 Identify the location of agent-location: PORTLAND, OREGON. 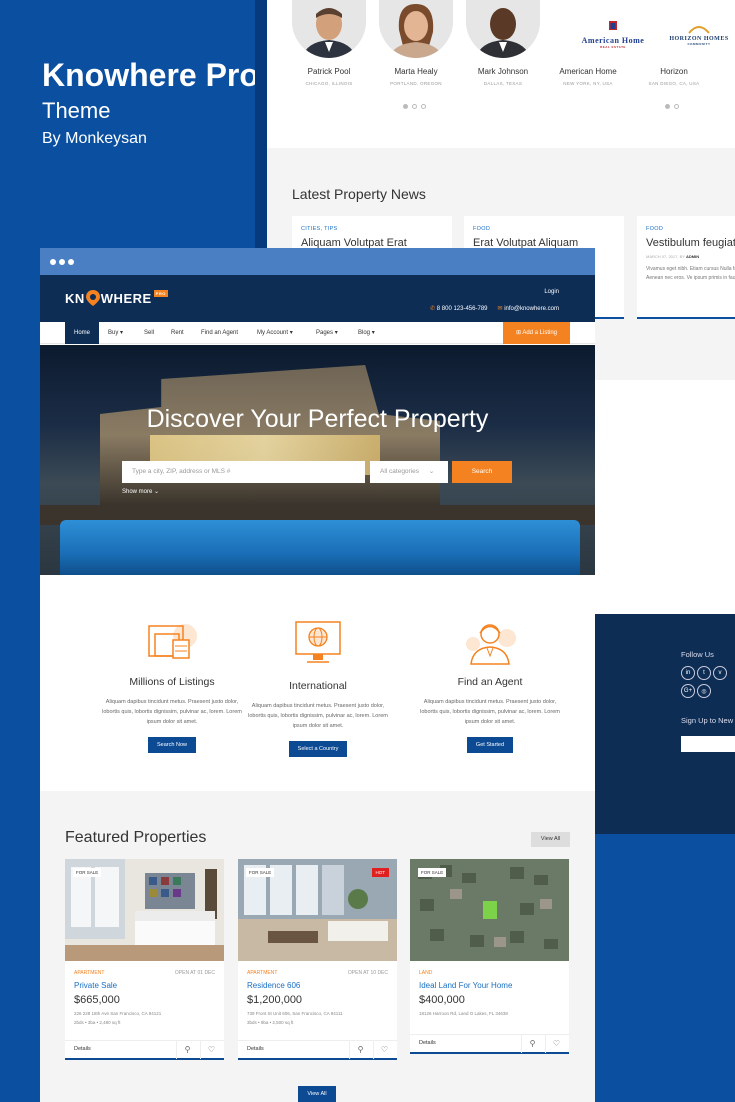
(416, 83).